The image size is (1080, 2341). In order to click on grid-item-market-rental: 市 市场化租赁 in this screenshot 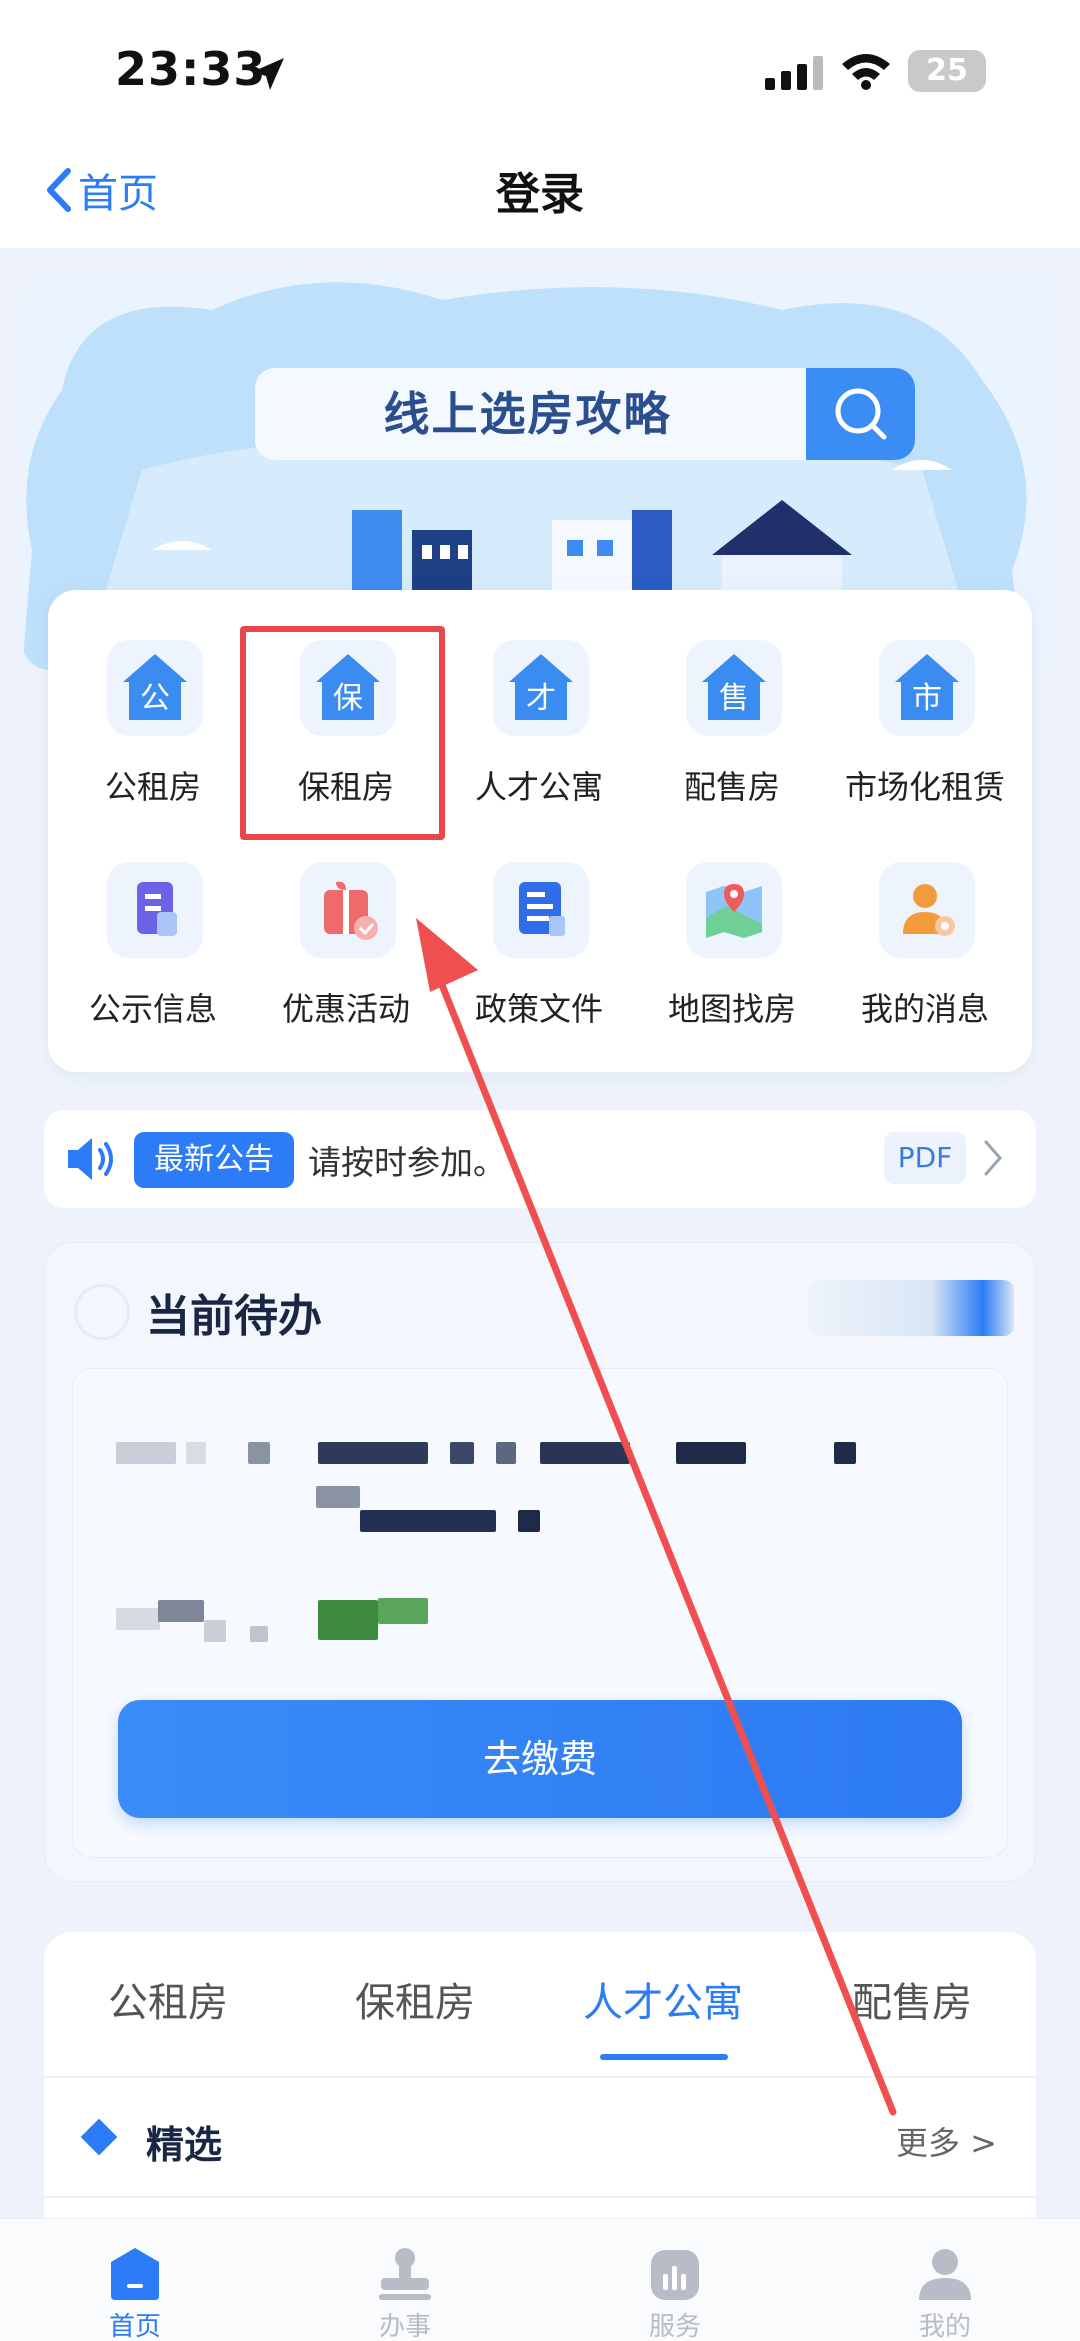, I will do `click(925, 740)`.